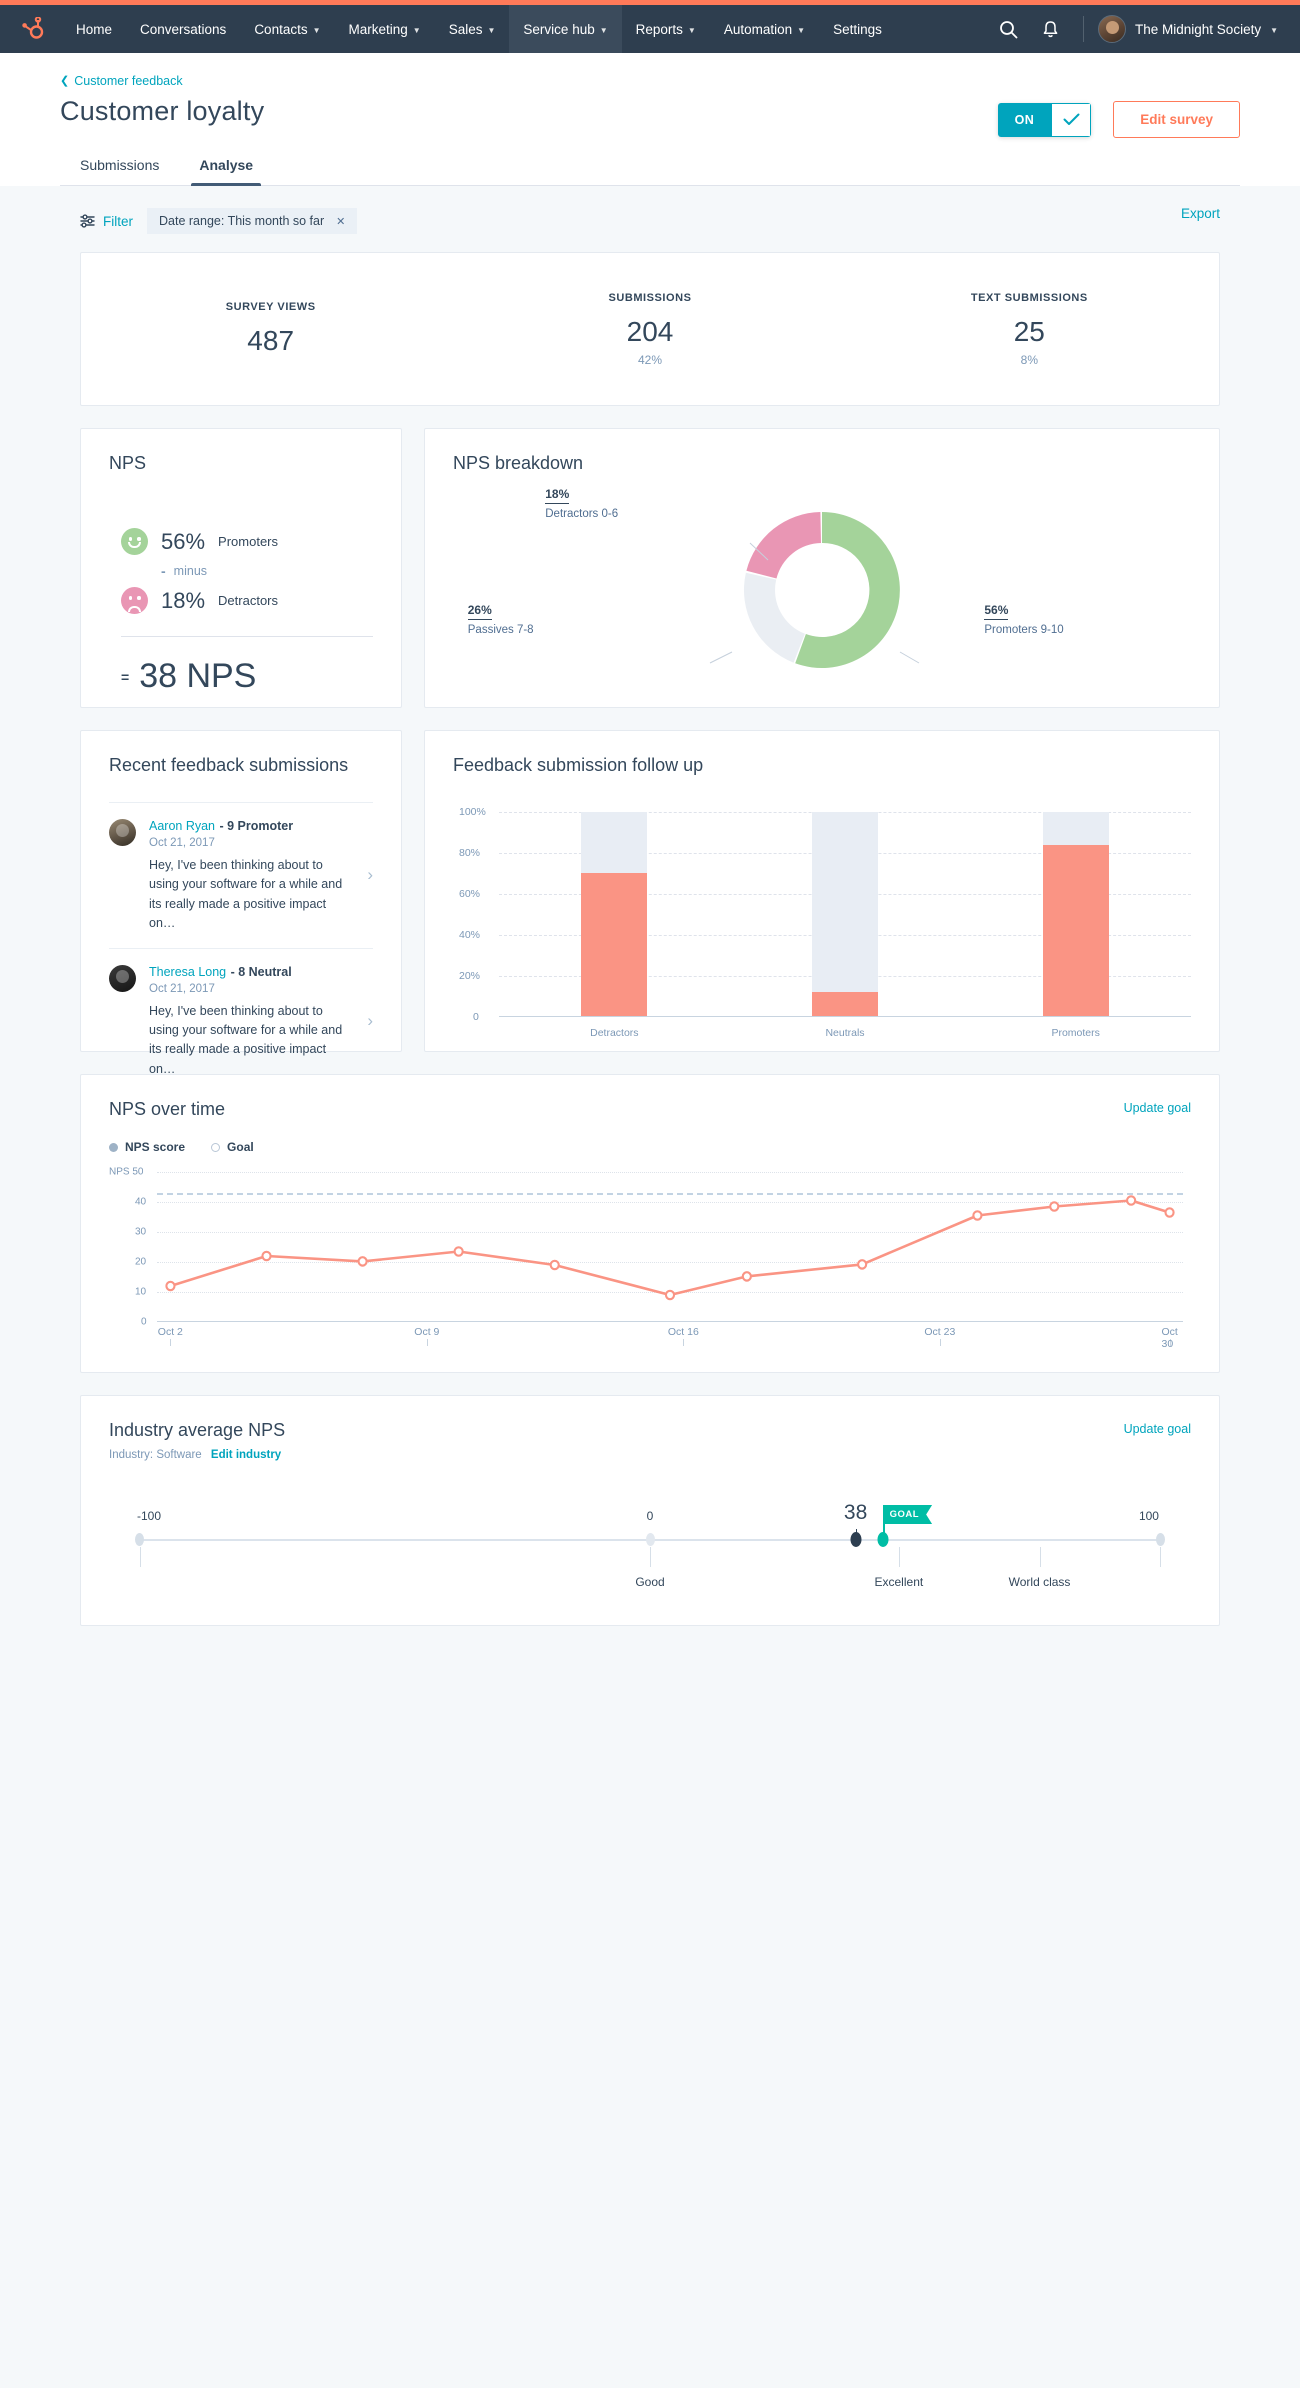  What do you see at coordinates (141, 1262) in the screenshot?
I see `y-axis-tick: 20` at bounding box center [141, 1262].